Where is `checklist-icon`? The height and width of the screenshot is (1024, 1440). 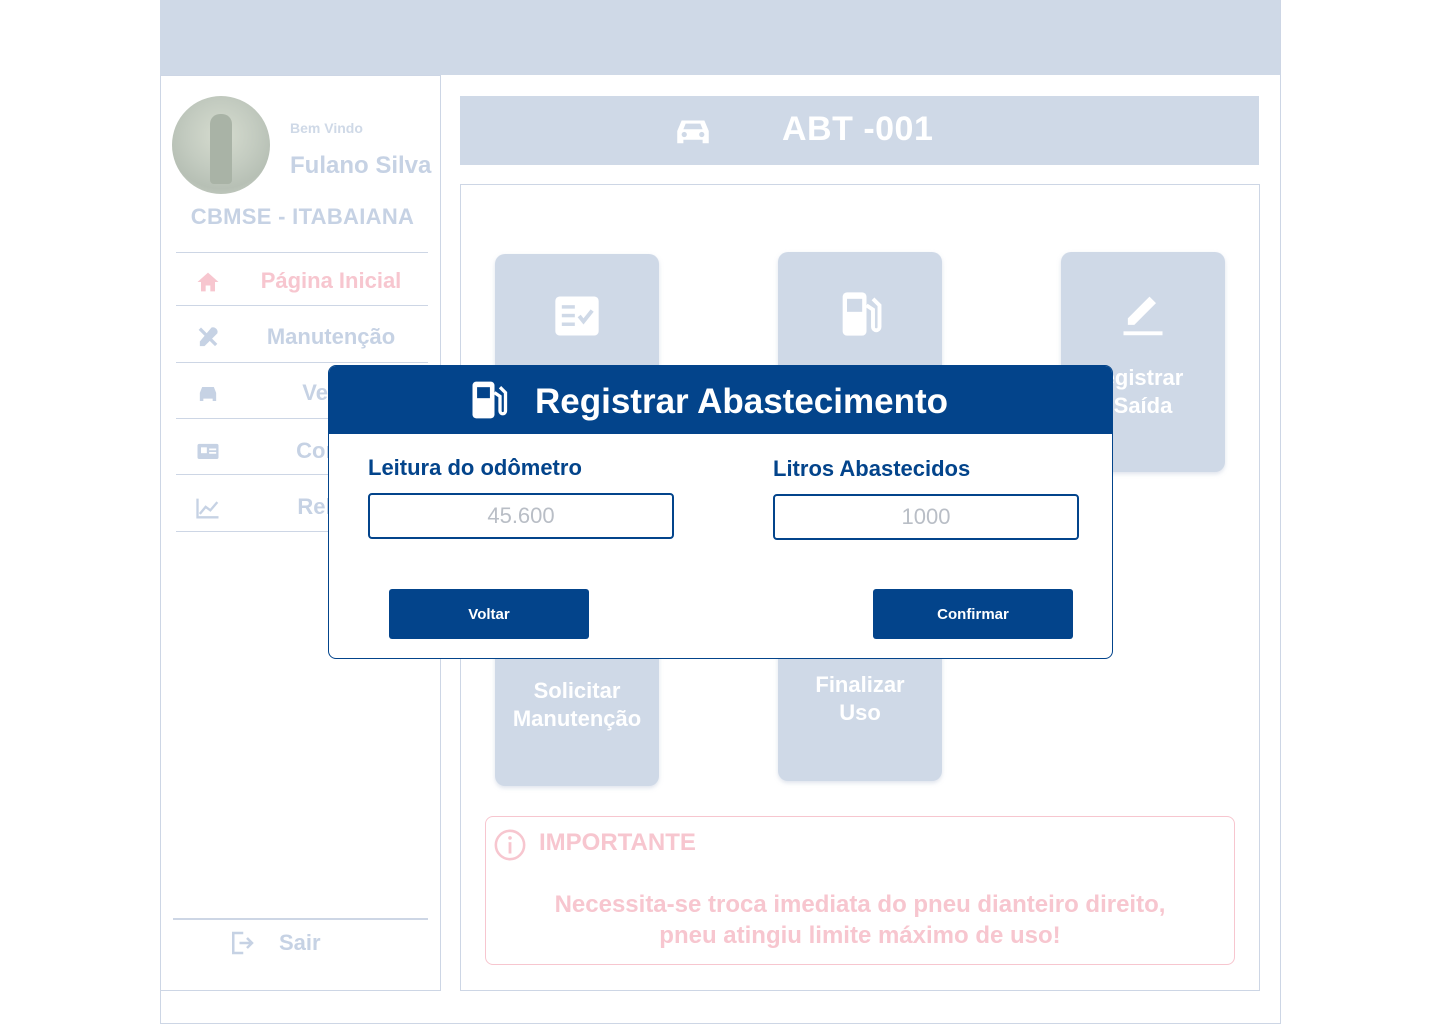 checklist-icon is located at coordinates (577, 316).